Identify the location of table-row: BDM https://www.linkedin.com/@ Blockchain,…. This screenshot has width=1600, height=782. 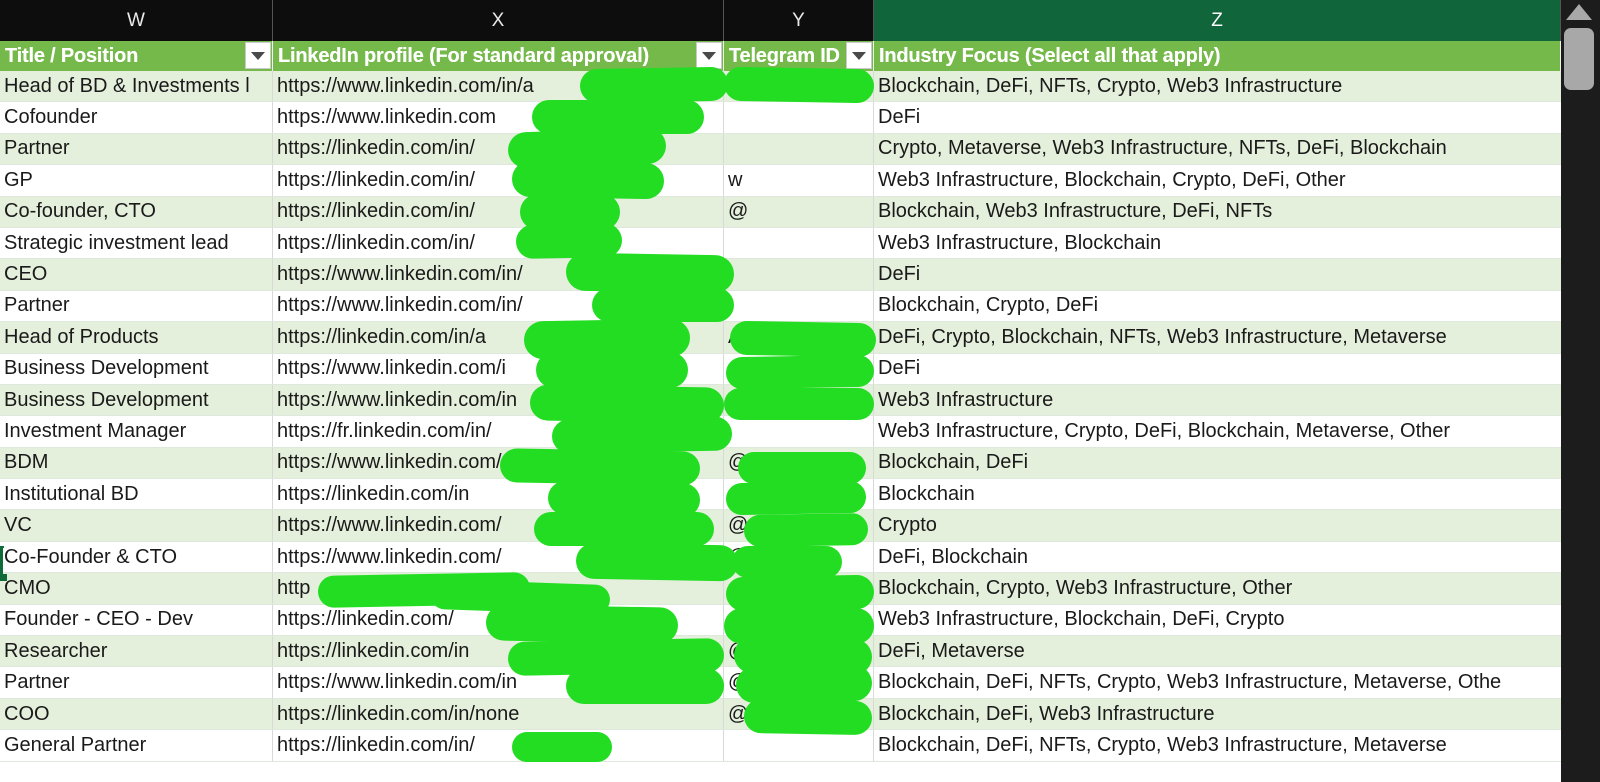
(780, 463).